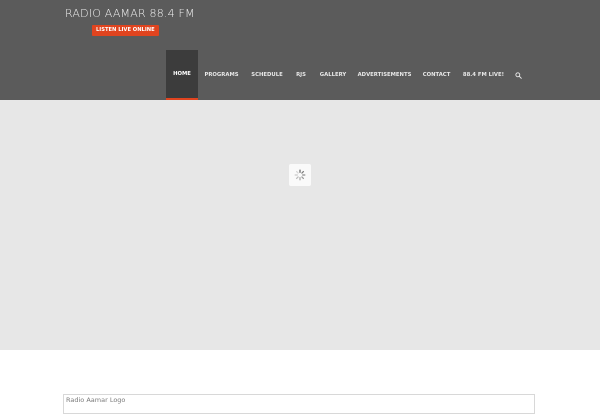 This screenshot has width=600, height=414. I want to click on listen-live-button: LISTEN LIVE ONLINE, so click(125, 30).